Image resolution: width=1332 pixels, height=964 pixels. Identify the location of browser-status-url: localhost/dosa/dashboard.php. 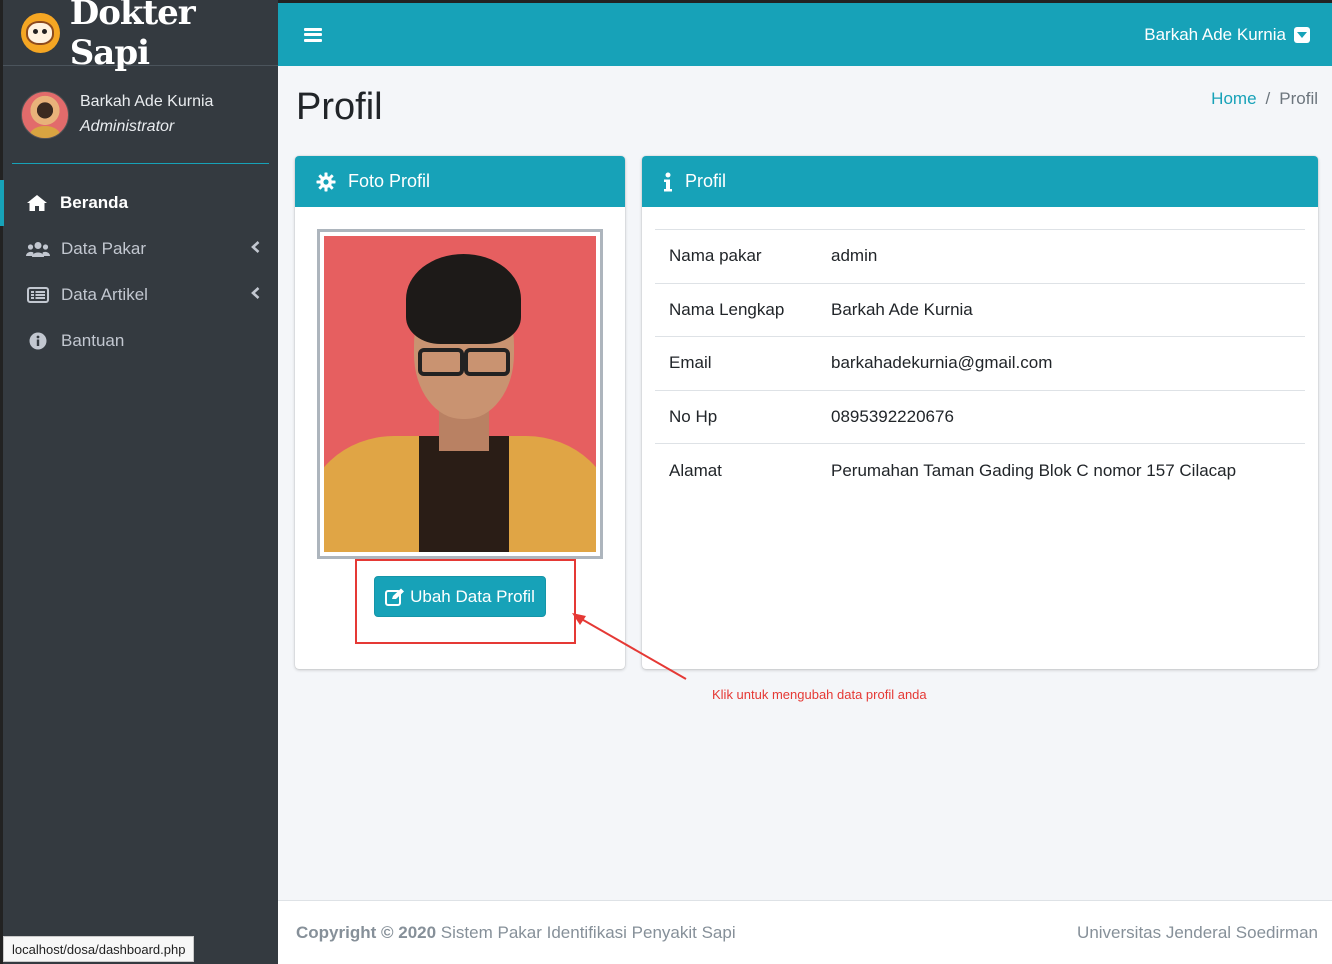
(99, 949).